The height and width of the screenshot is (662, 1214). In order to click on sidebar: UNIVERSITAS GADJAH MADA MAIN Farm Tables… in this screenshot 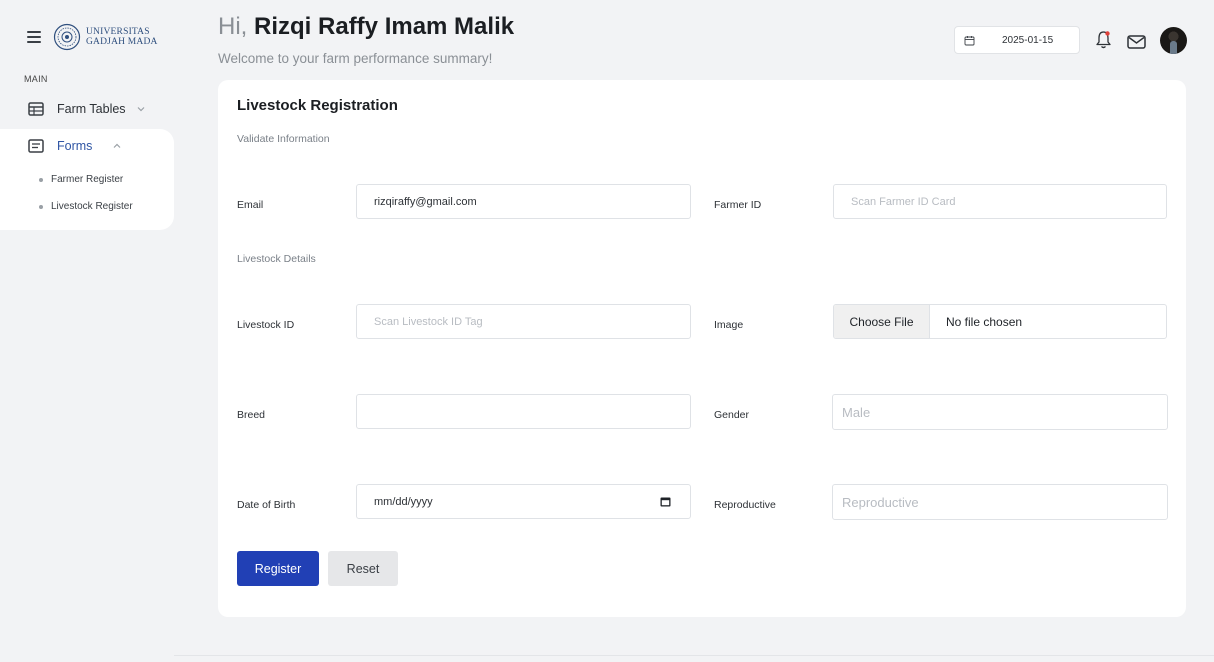, I will do `click(87, 331)`.